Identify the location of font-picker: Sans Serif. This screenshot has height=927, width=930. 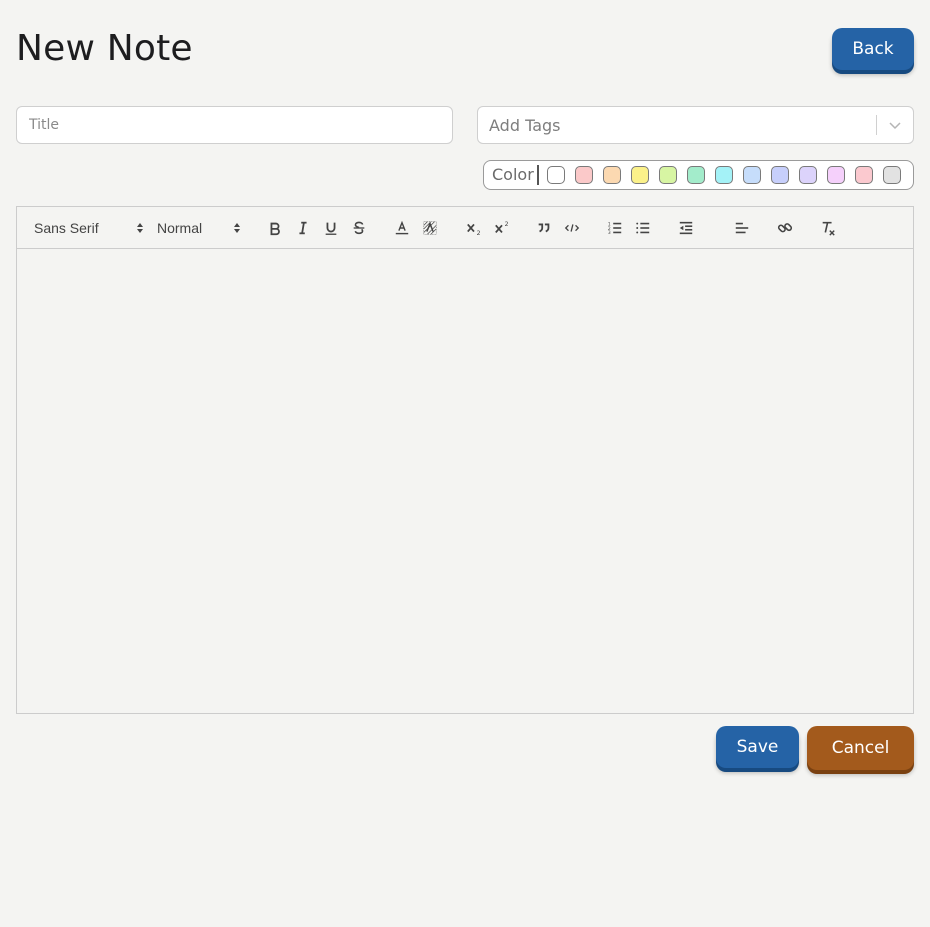
(88, 228).